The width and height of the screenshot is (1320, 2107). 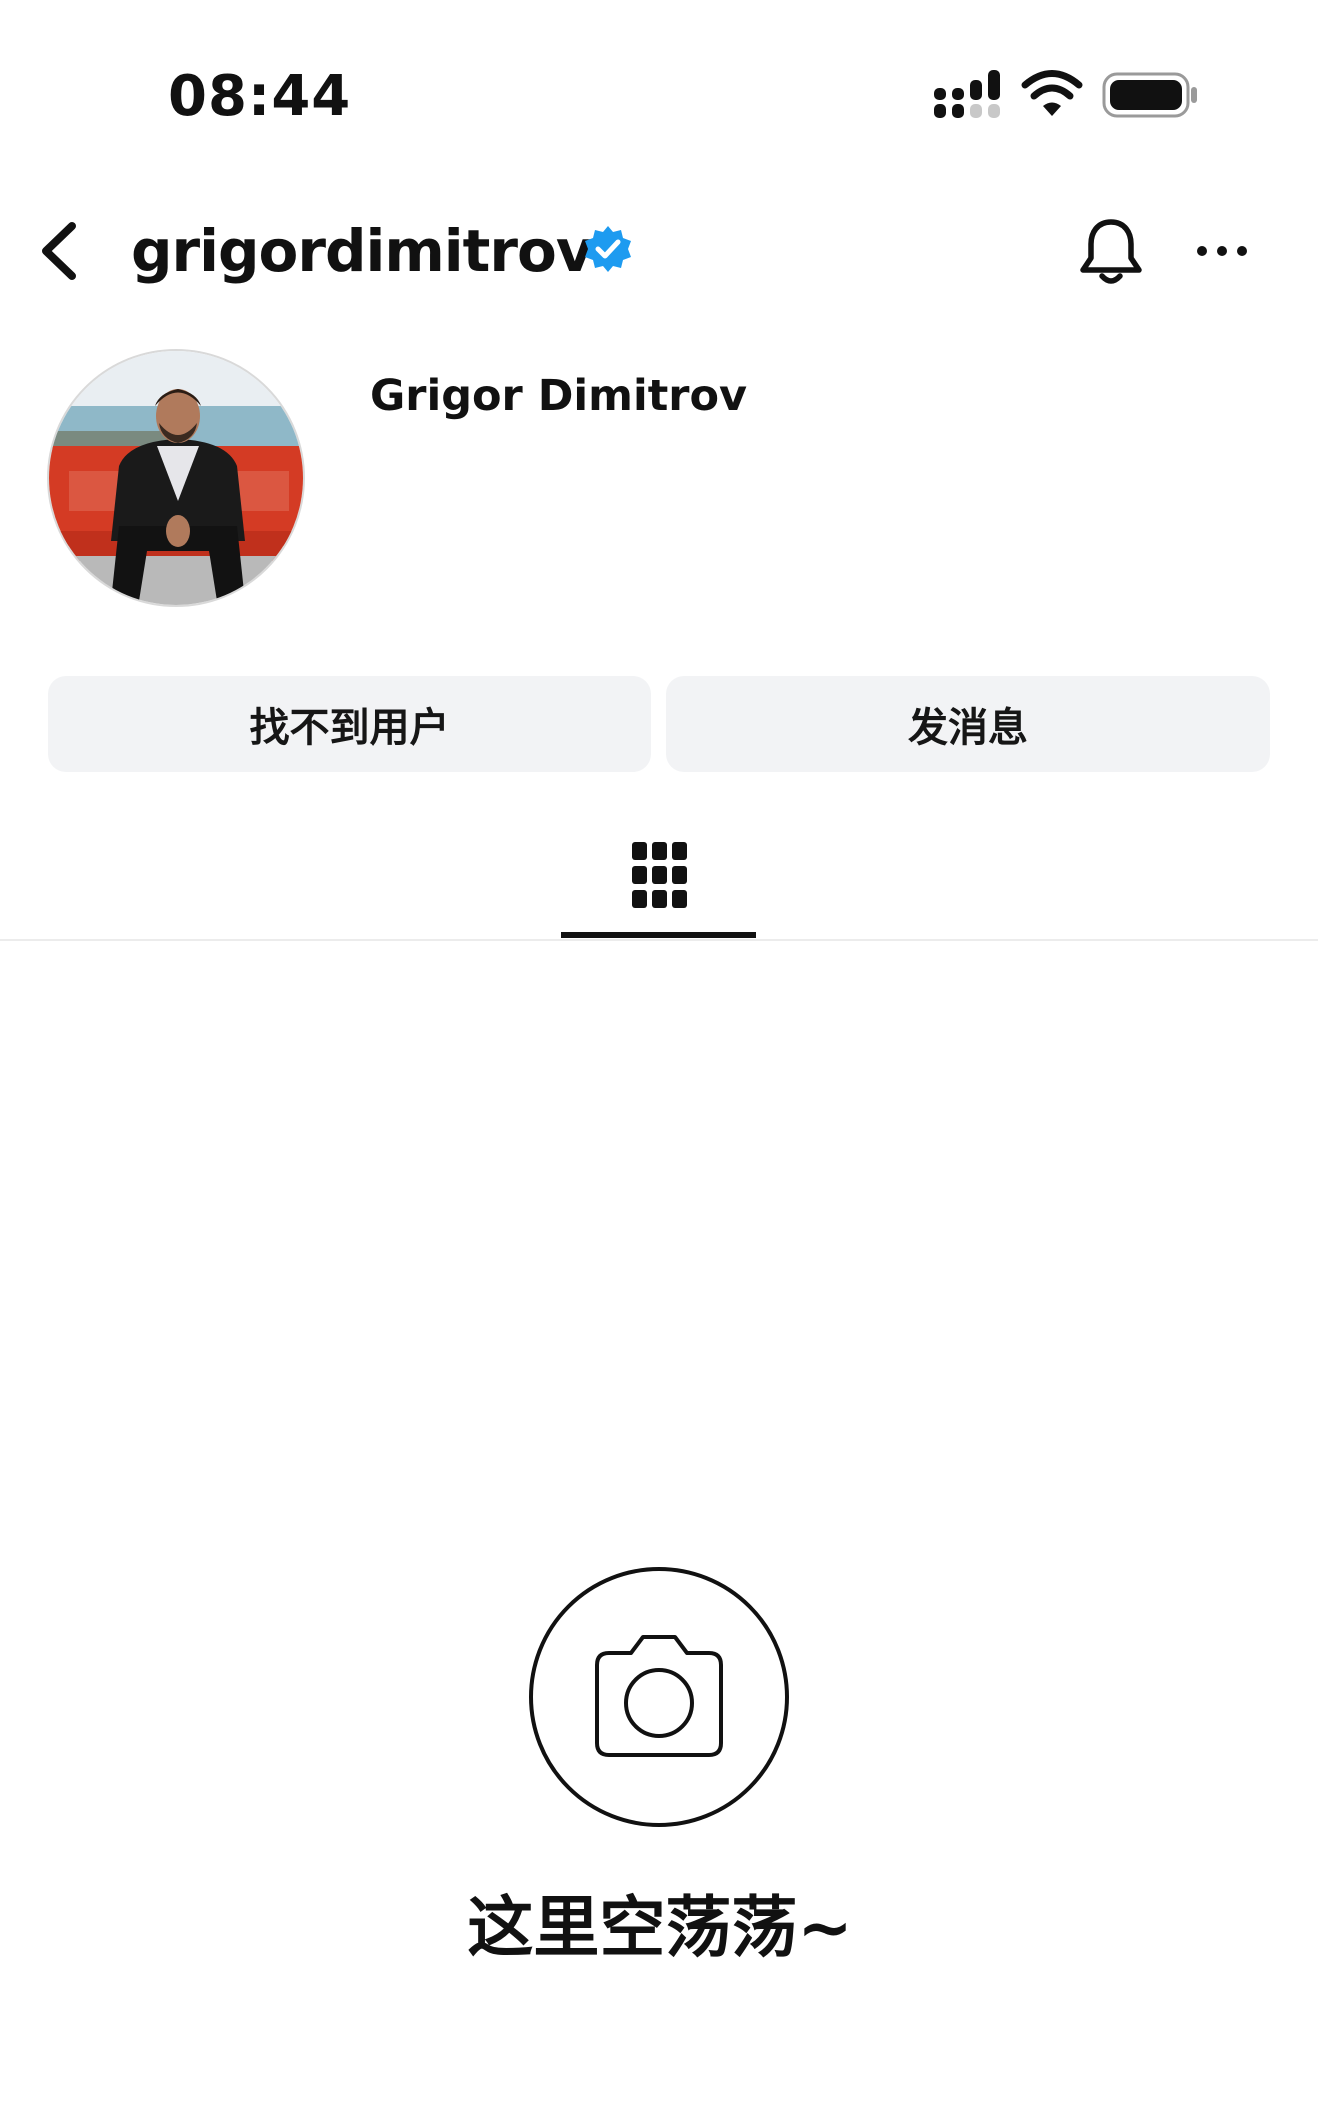 I want to click on battery-icon, so click(x=1149, y=95).